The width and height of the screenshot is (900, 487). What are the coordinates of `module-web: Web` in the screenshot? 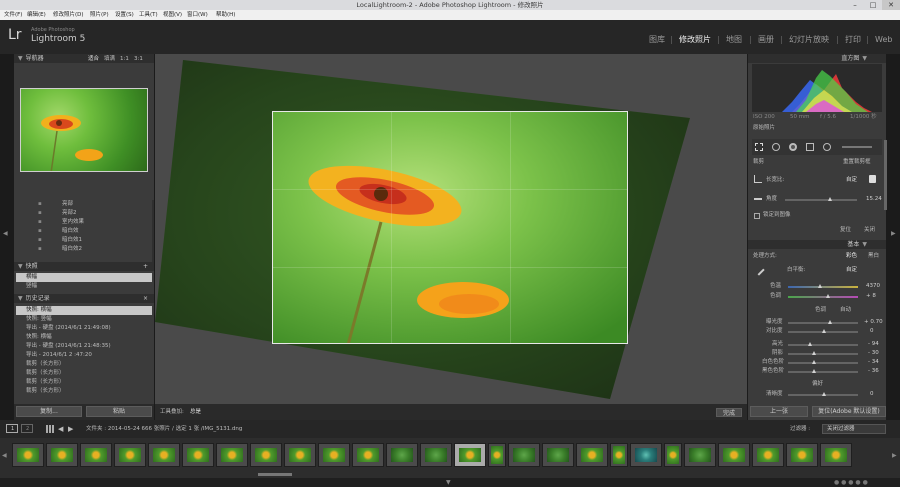 It's located at (883, 40).